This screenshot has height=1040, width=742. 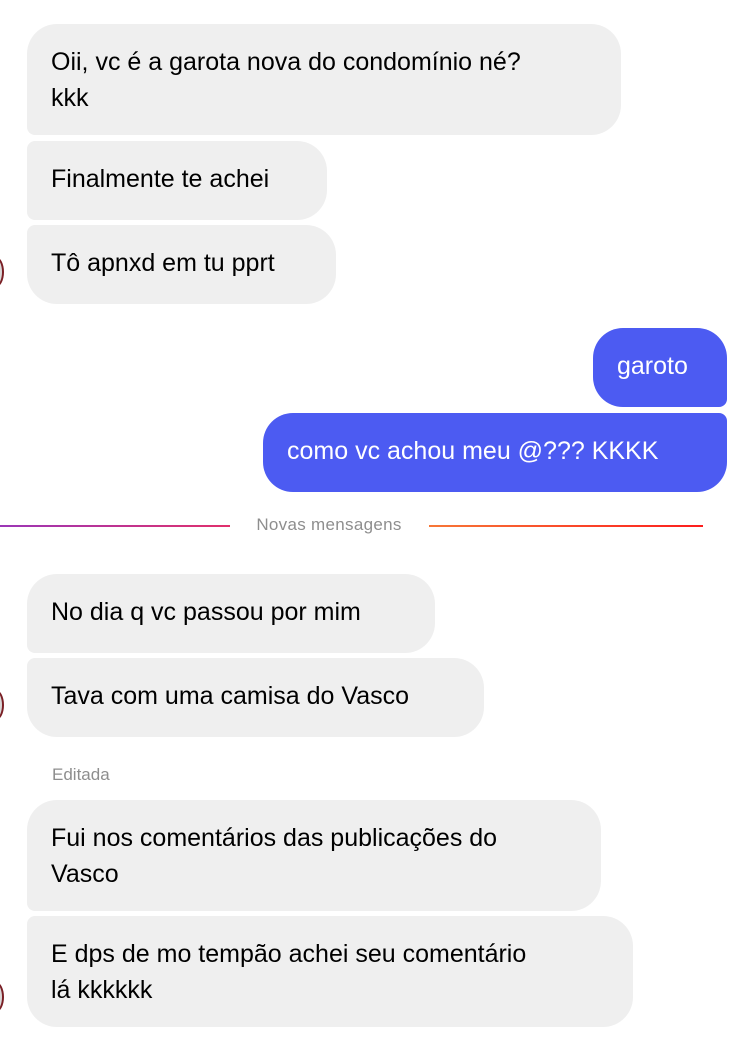 What do you see at coordinates (329, 524) in the screenshot?
I see `new-messages-divider-label: Novas mensagens` at bounding box center [329, 524].